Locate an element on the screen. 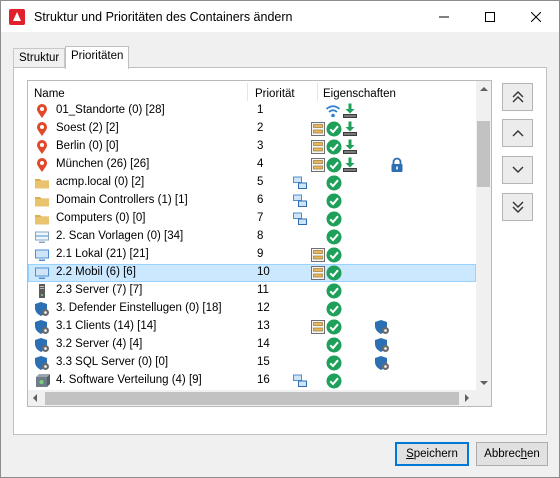 The image size is (560, 478). scroll-down-arrow-icon is located at coordinates (484, 383).